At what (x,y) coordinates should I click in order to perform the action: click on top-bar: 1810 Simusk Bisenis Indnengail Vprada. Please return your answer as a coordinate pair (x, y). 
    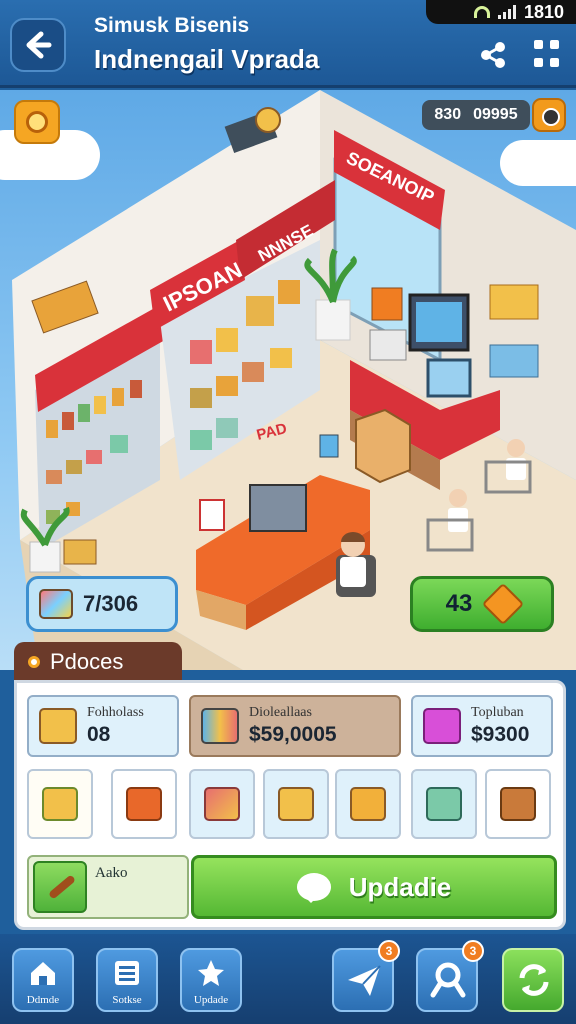
    Looking at the image, I should click on (288, 44).